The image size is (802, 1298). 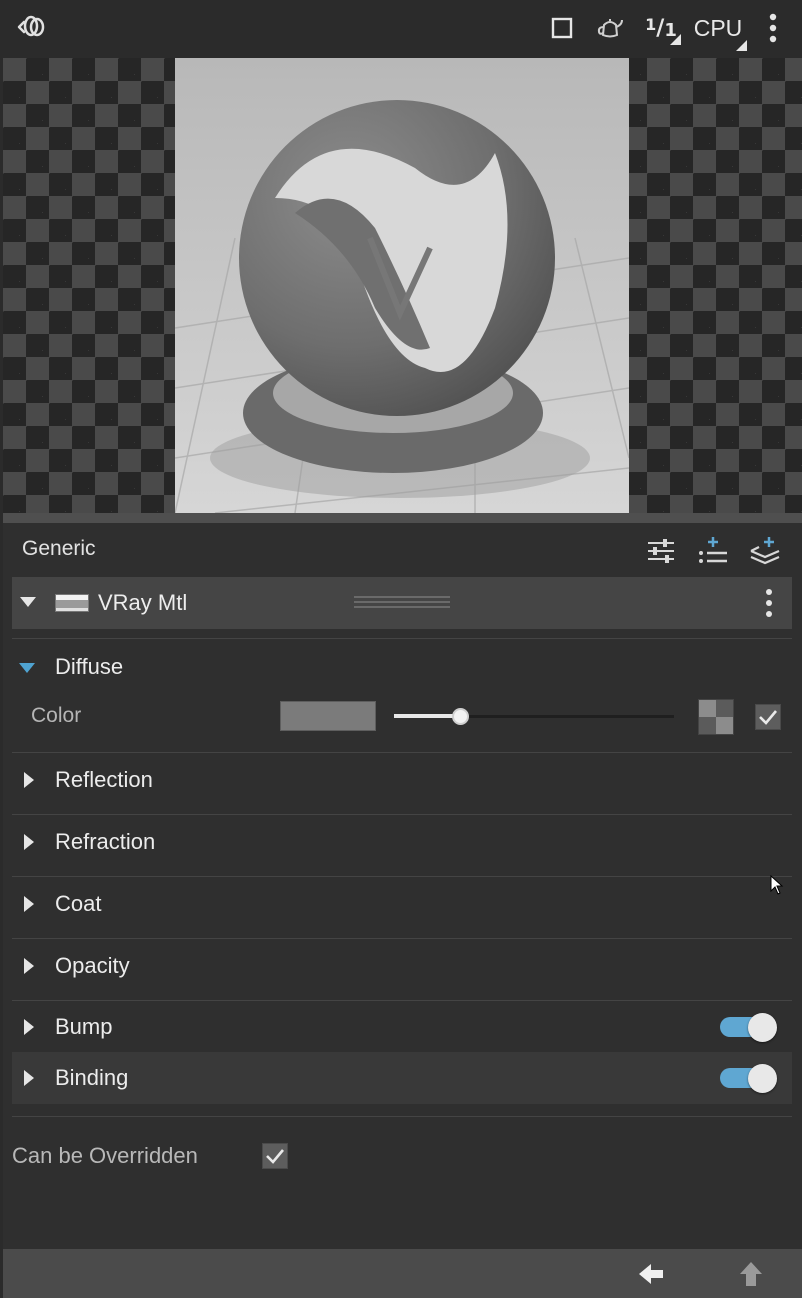 What do you see at coordinates (105, 841) in the screenshot?
I see `section-label: Refraction` at bounding box center [105, 841].